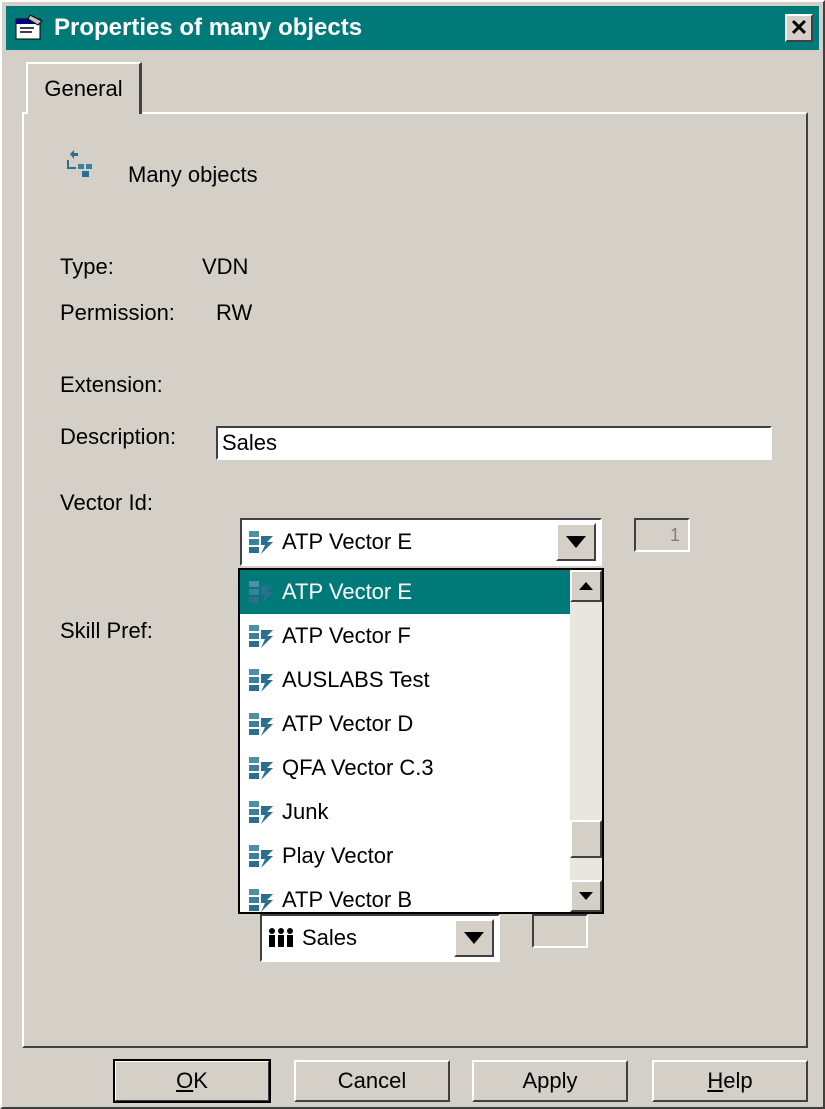 The height and width of the screenshot is (1109, 825). What do you see at coordinates (346, 635) in the screenshot?
I see `vector-option-label: ATP Vector F` at bounding box center [346, 635].